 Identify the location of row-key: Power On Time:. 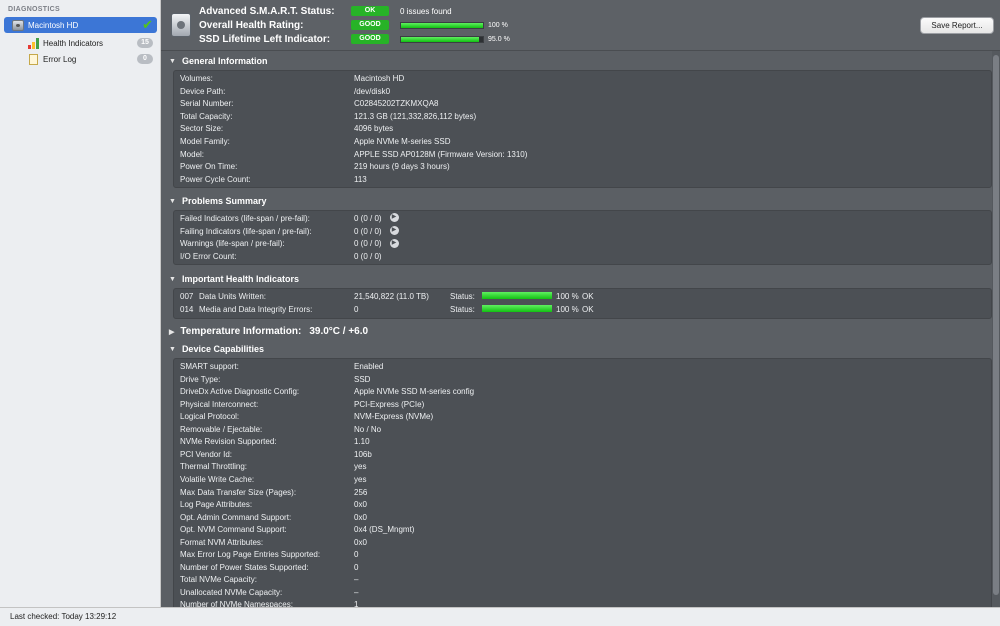
(209, 167).